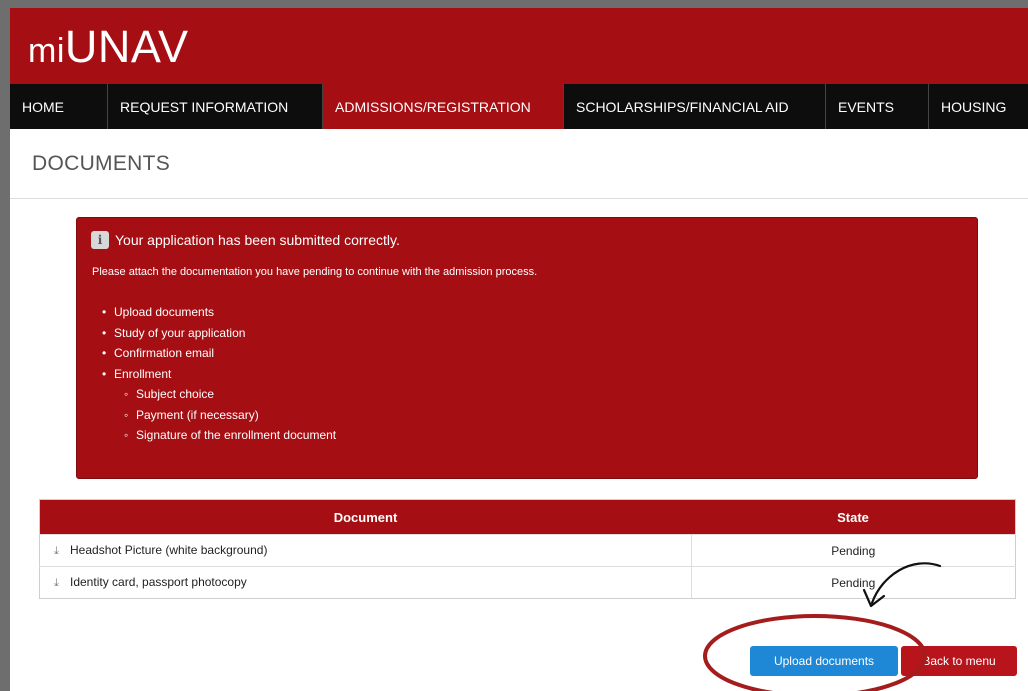 This screenshot has width=1028, height=691. I want to click on site-header: miUNAV, so click(519, 46).